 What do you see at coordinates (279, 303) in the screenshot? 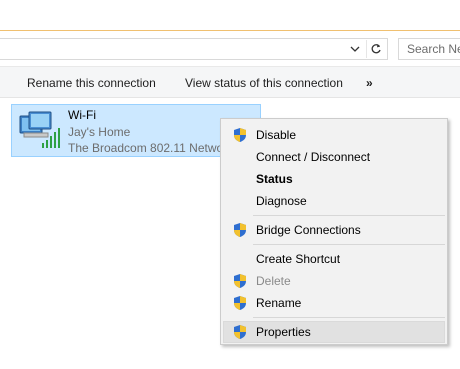
I see `menu-item-label: Rename` at bounding box center [279, 303].